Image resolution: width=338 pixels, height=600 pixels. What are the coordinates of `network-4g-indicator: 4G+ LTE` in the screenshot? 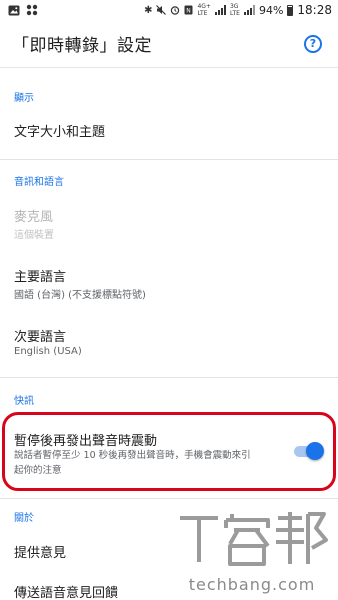 It's located at (204, 10).